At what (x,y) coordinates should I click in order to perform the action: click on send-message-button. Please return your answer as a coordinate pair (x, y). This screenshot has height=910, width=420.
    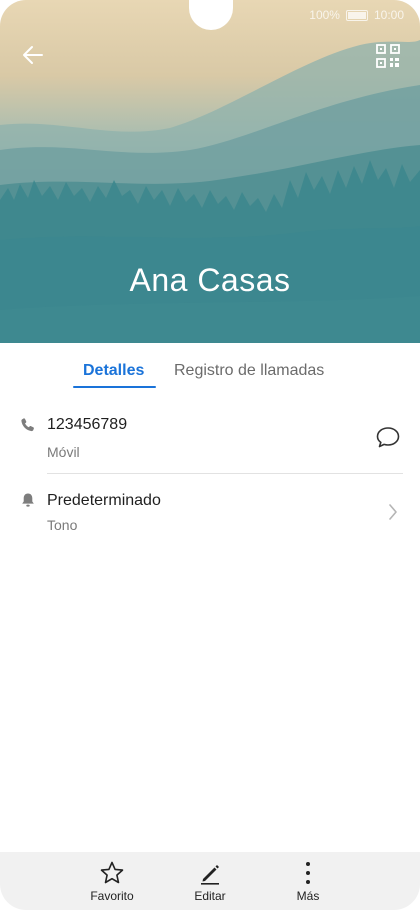
    Looking at the image, I should click on (388, 438).